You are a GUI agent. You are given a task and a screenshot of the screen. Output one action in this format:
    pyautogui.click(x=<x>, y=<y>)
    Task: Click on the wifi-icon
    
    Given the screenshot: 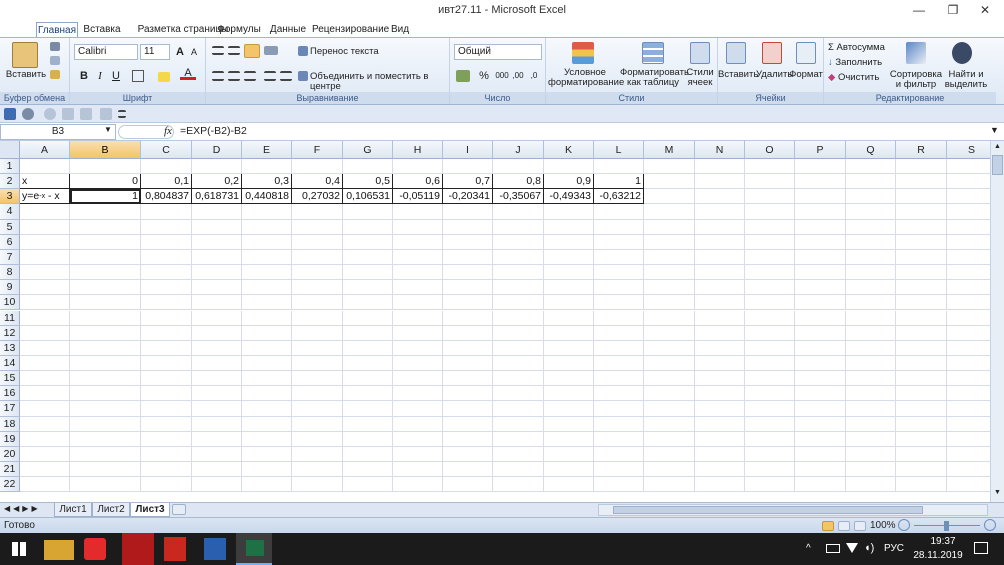 What is the action you would take?
    pyautogui.click(x=852, y=548)
    